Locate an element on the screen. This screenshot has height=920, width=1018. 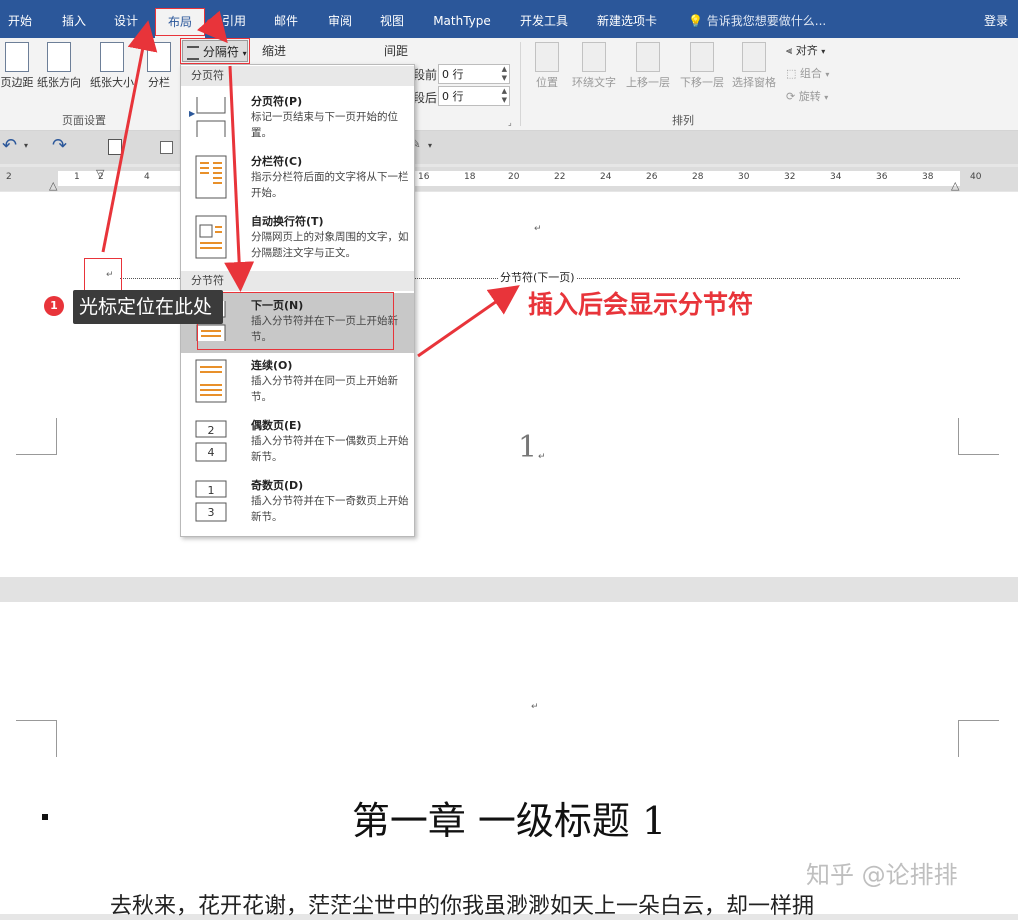
watermark: 知乎 @论排排 is located at coordinates (882, 875).